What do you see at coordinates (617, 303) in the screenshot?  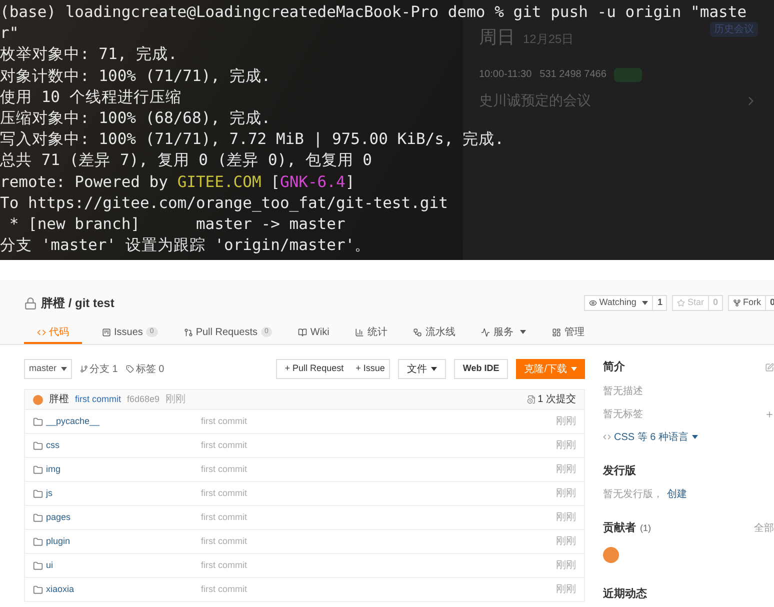 I see `action-label: Watching` at bounding box center [617, 303].